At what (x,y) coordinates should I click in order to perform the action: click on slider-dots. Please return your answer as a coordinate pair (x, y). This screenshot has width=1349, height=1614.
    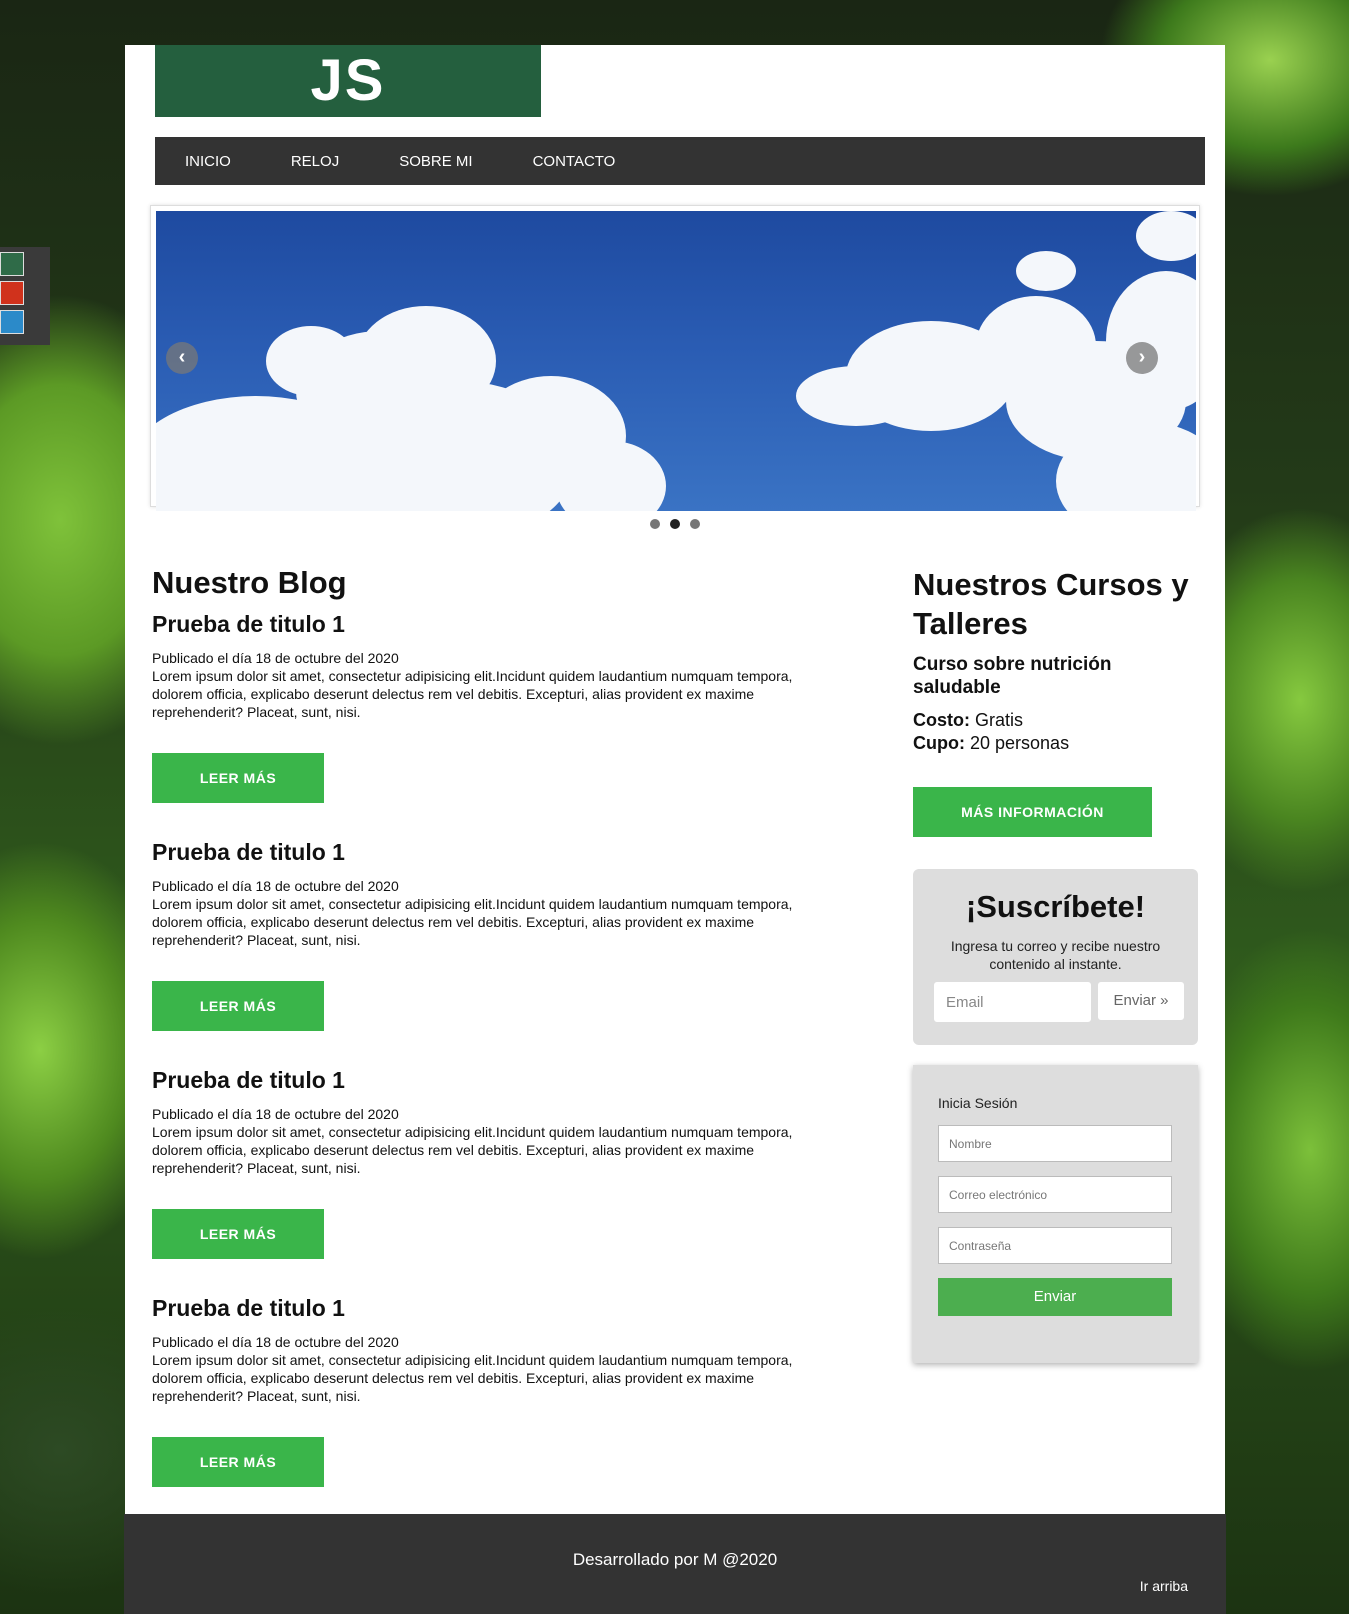
    Looking at the image, I should click on (680, 524).